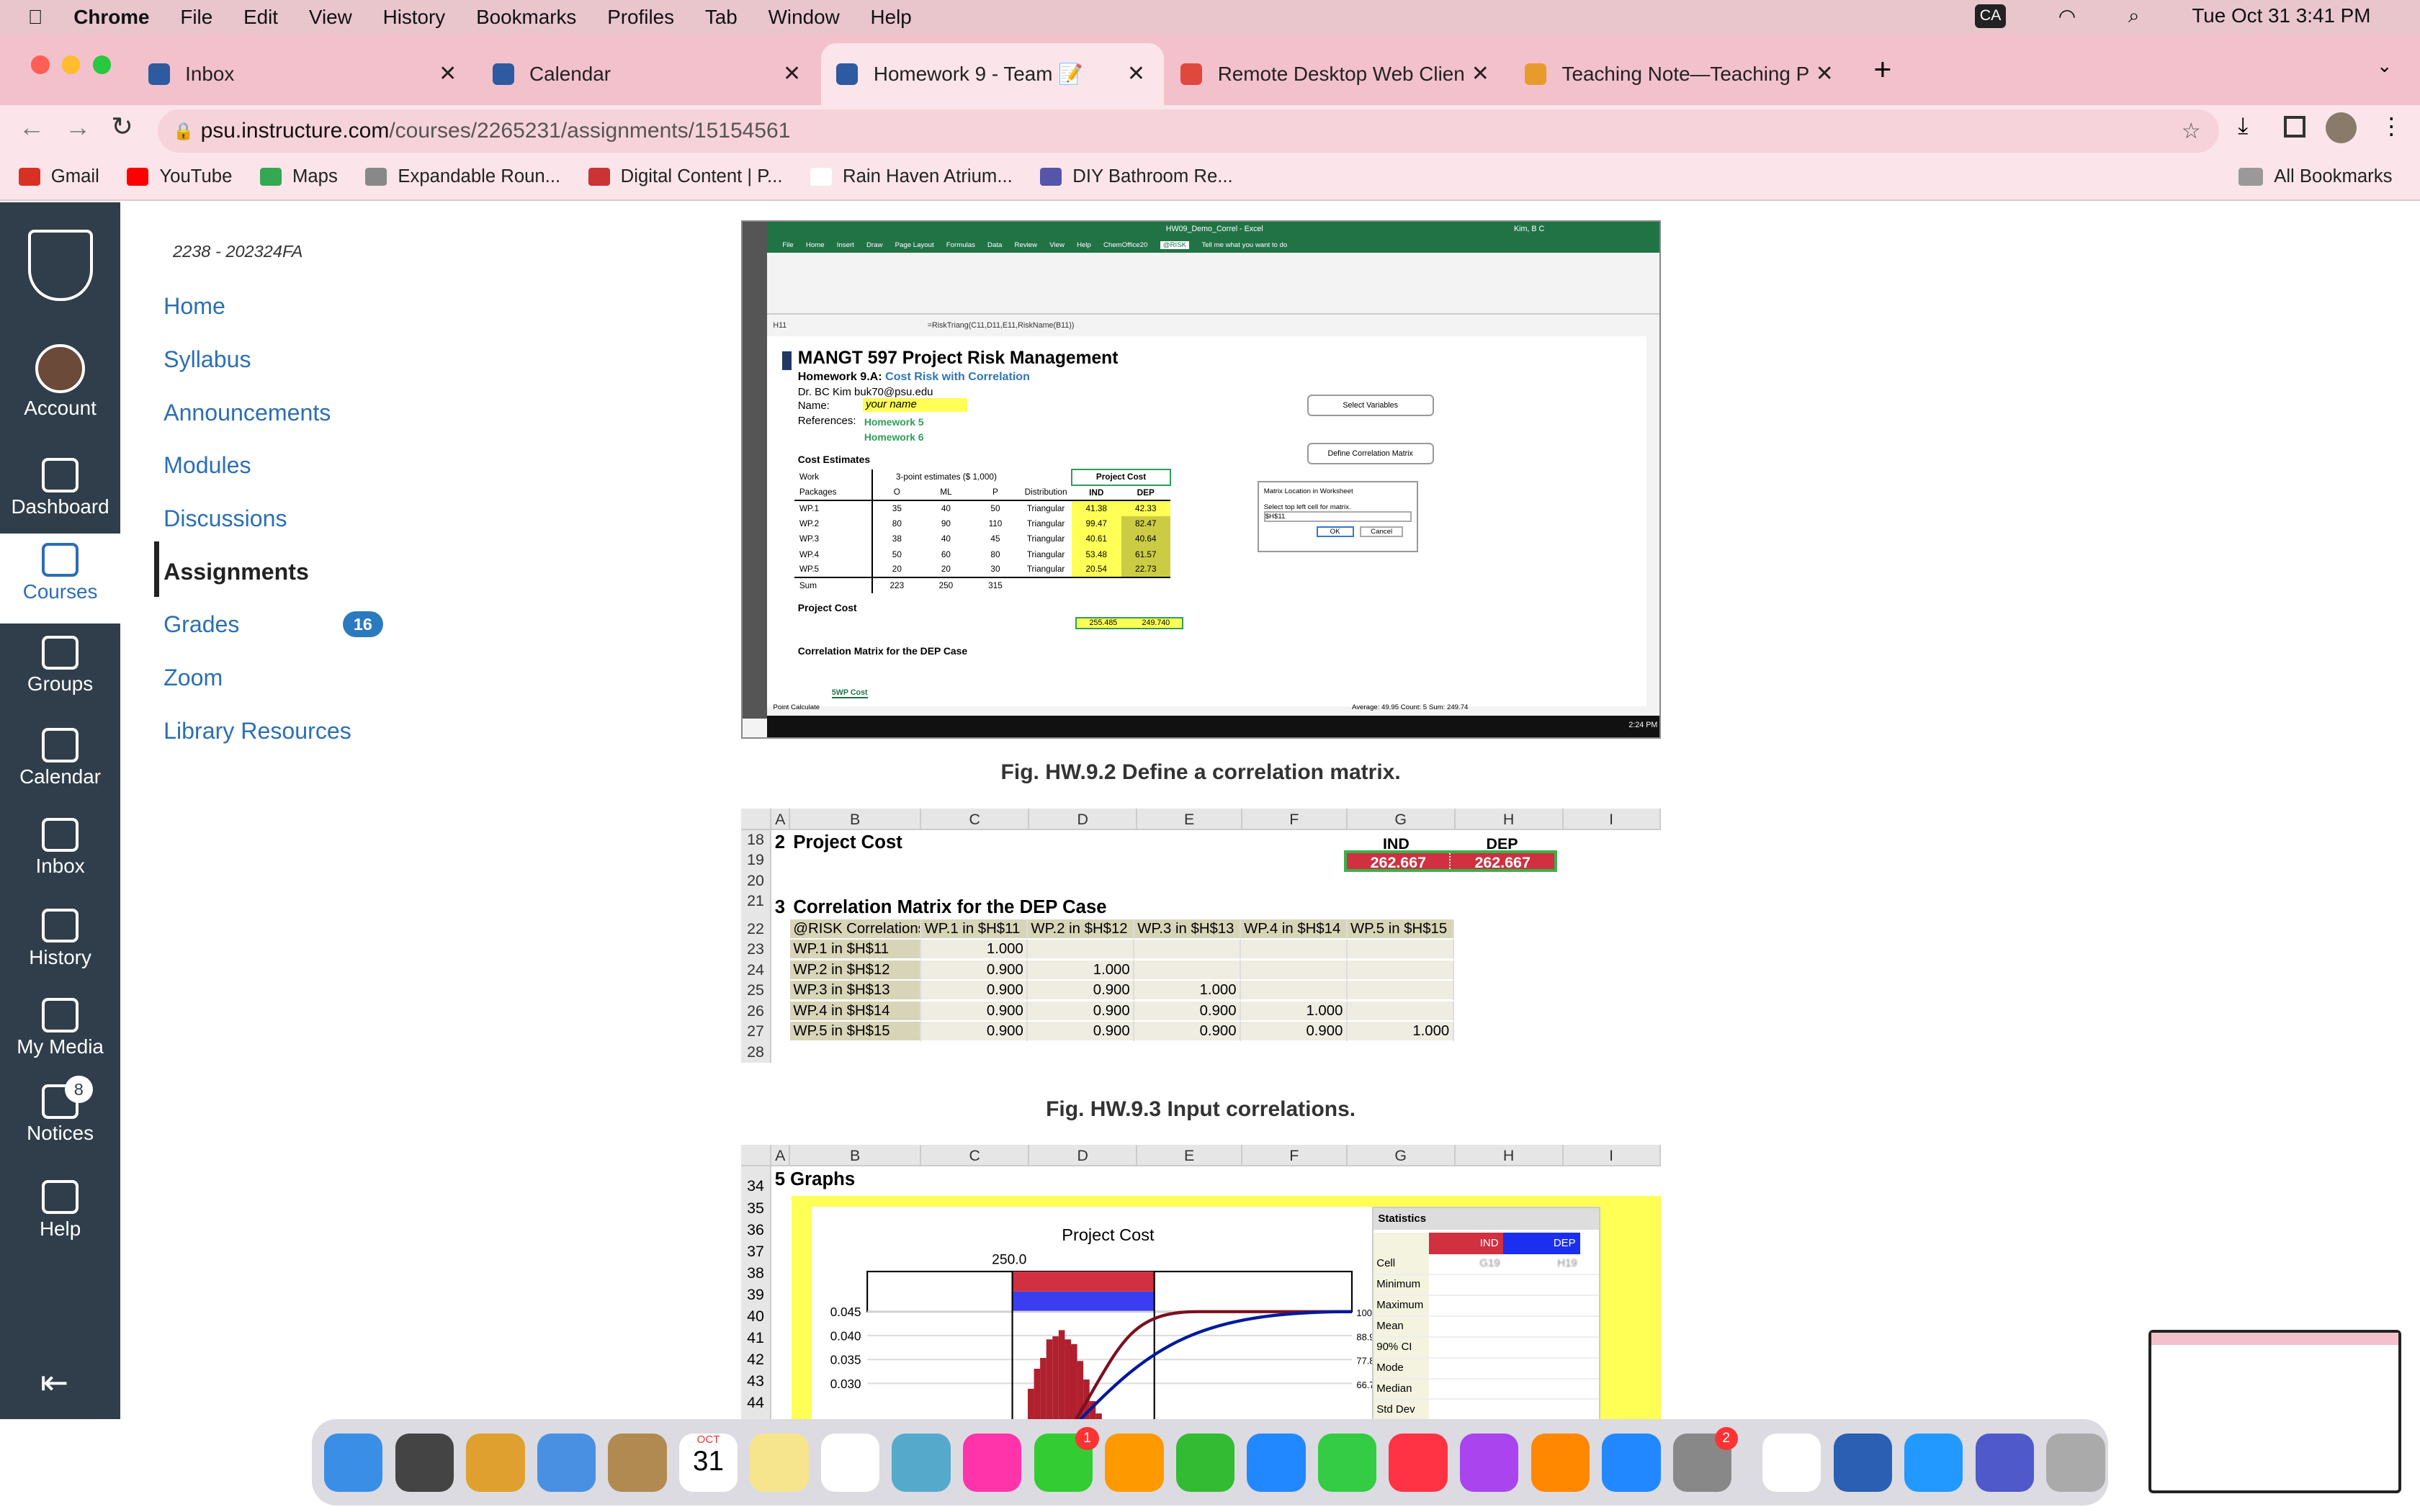 Image resolution: width=2420 pixels, height=1512 pixels. Describe the element at coordinates (1381, 531) in the screenshot. I see `dialog-cancel-button: Cancel` at that location.